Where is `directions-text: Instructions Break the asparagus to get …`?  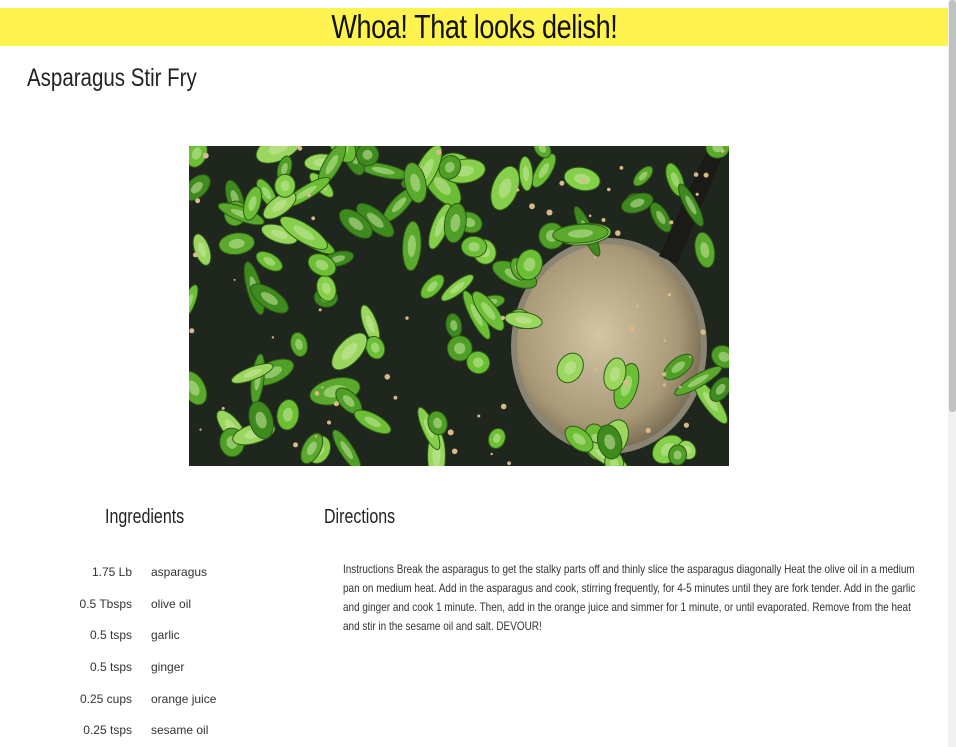
directions-text: Instructions Break the asparagus to get … is located at coordinates (629, 597).